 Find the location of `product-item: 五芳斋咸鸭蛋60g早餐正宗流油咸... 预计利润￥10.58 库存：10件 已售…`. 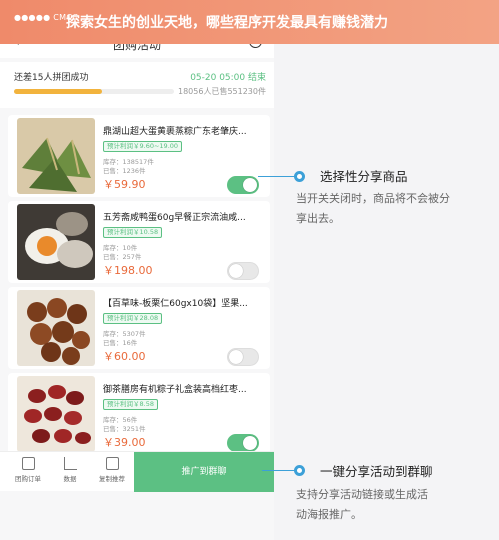

product-item: 五芳斋咸鸭蛋60g早餐正宗流油咸... 预计利润￥10.58 库存：10件 已售… is located at coordinates (139, 242).